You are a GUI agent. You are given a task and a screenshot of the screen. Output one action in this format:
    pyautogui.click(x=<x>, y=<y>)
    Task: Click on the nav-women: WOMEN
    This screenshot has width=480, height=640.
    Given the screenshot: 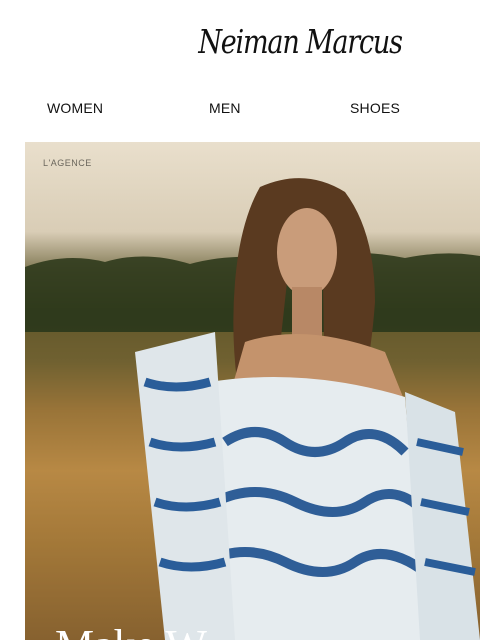 What is the action you would take?
    pyautogui.click(x=75, y=108)
    